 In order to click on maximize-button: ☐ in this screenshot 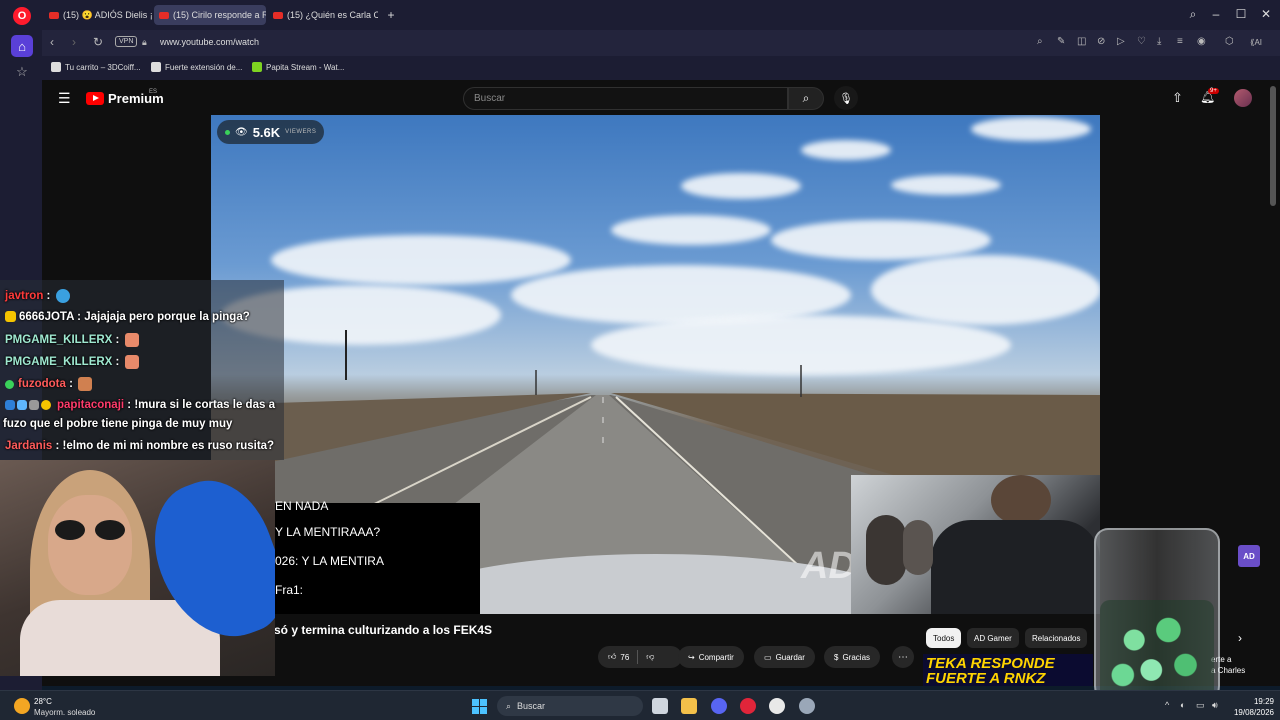, I will do `click(1241, 14)`.